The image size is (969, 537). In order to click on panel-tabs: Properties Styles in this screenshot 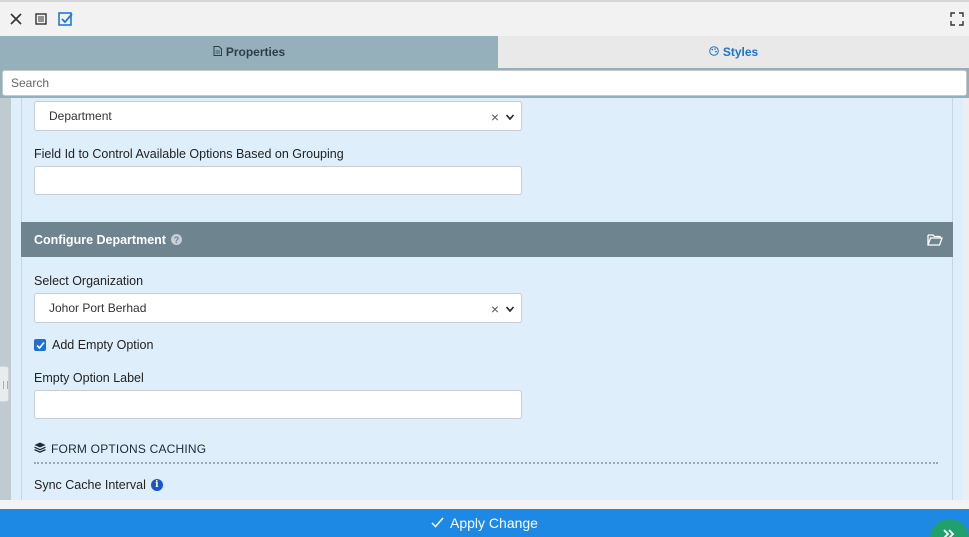, I will do `click(484, 52)`.